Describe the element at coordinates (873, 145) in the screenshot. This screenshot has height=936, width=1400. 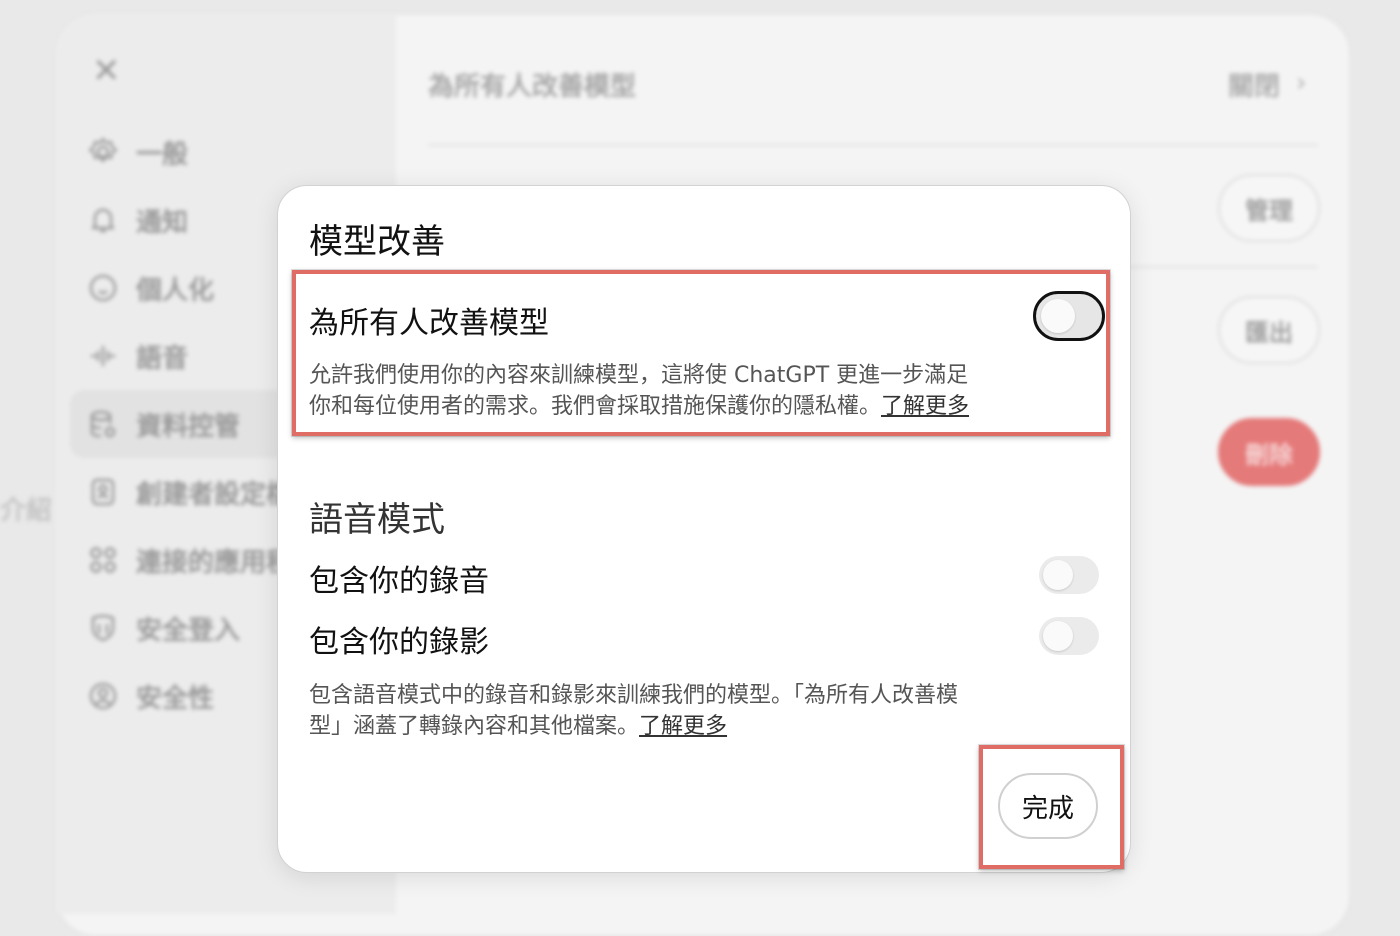
I see `divider` at that location.